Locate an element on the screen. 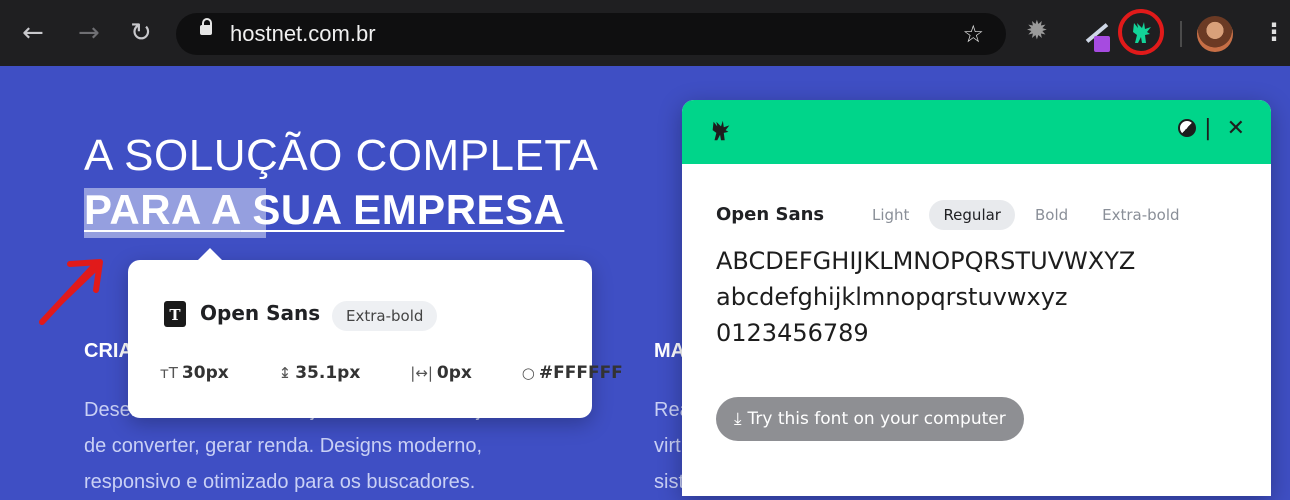 The width and height of the screenshot is (1290, 500). try-font-label: Try this font on your computer is located at coordinates (876, 419).